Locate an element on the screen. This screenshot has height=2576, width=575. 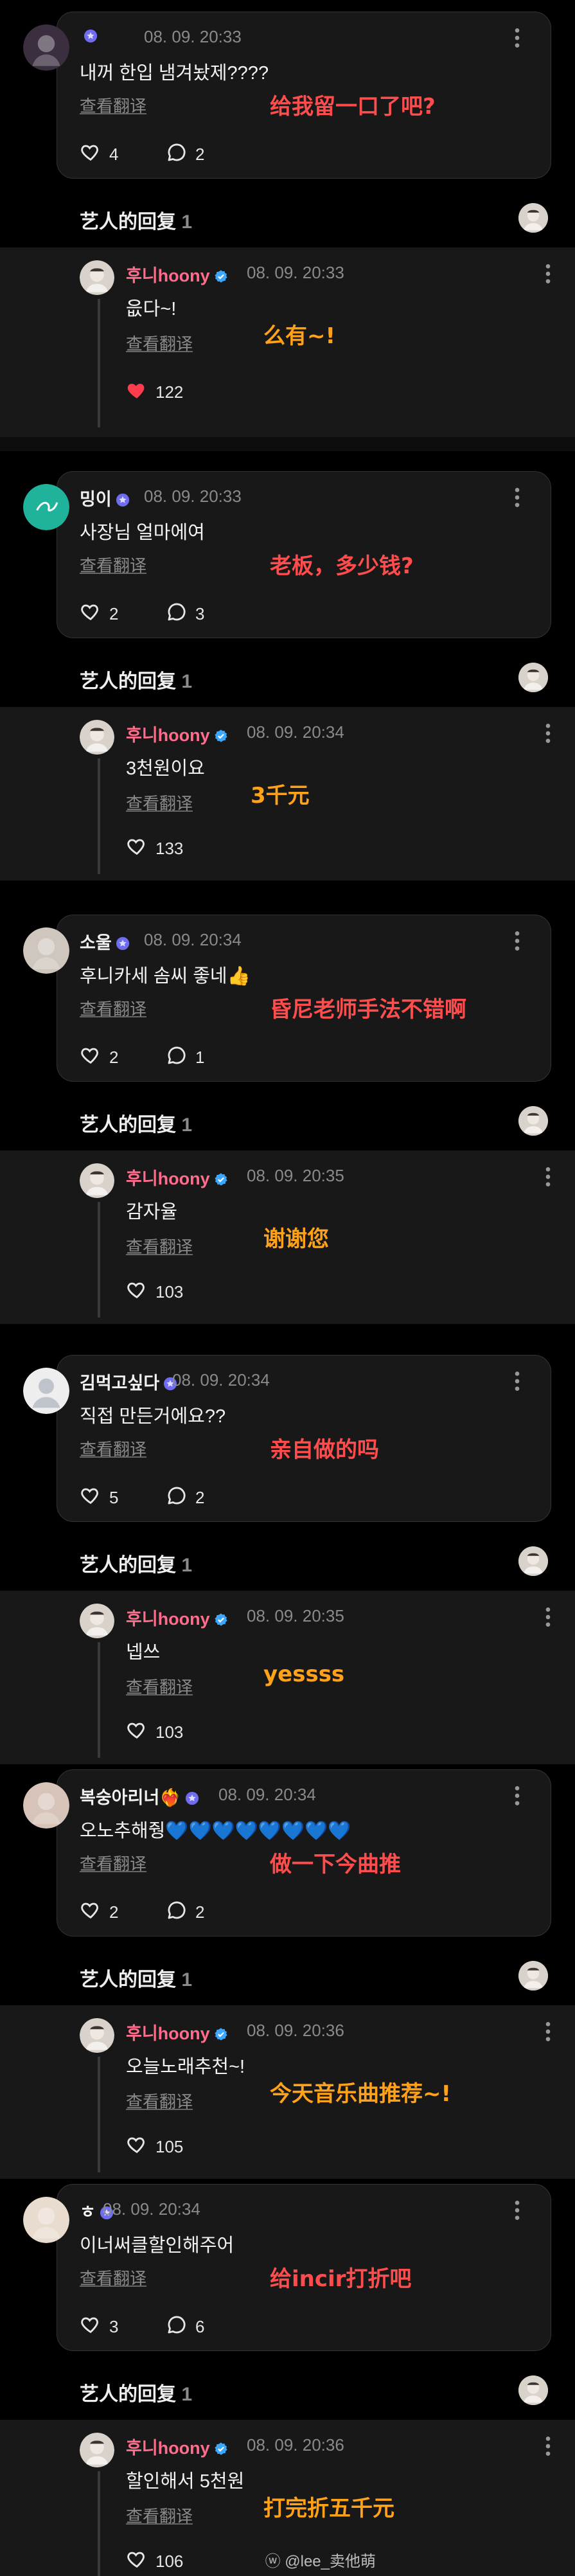
reply-caption-overlay: 谢谢您 is located at coordinates (296, 1239).